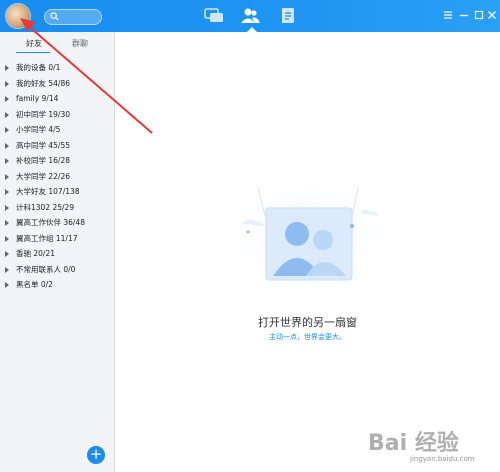  I want to click on list-item: 计科1302 25/29, so click(57, 208).